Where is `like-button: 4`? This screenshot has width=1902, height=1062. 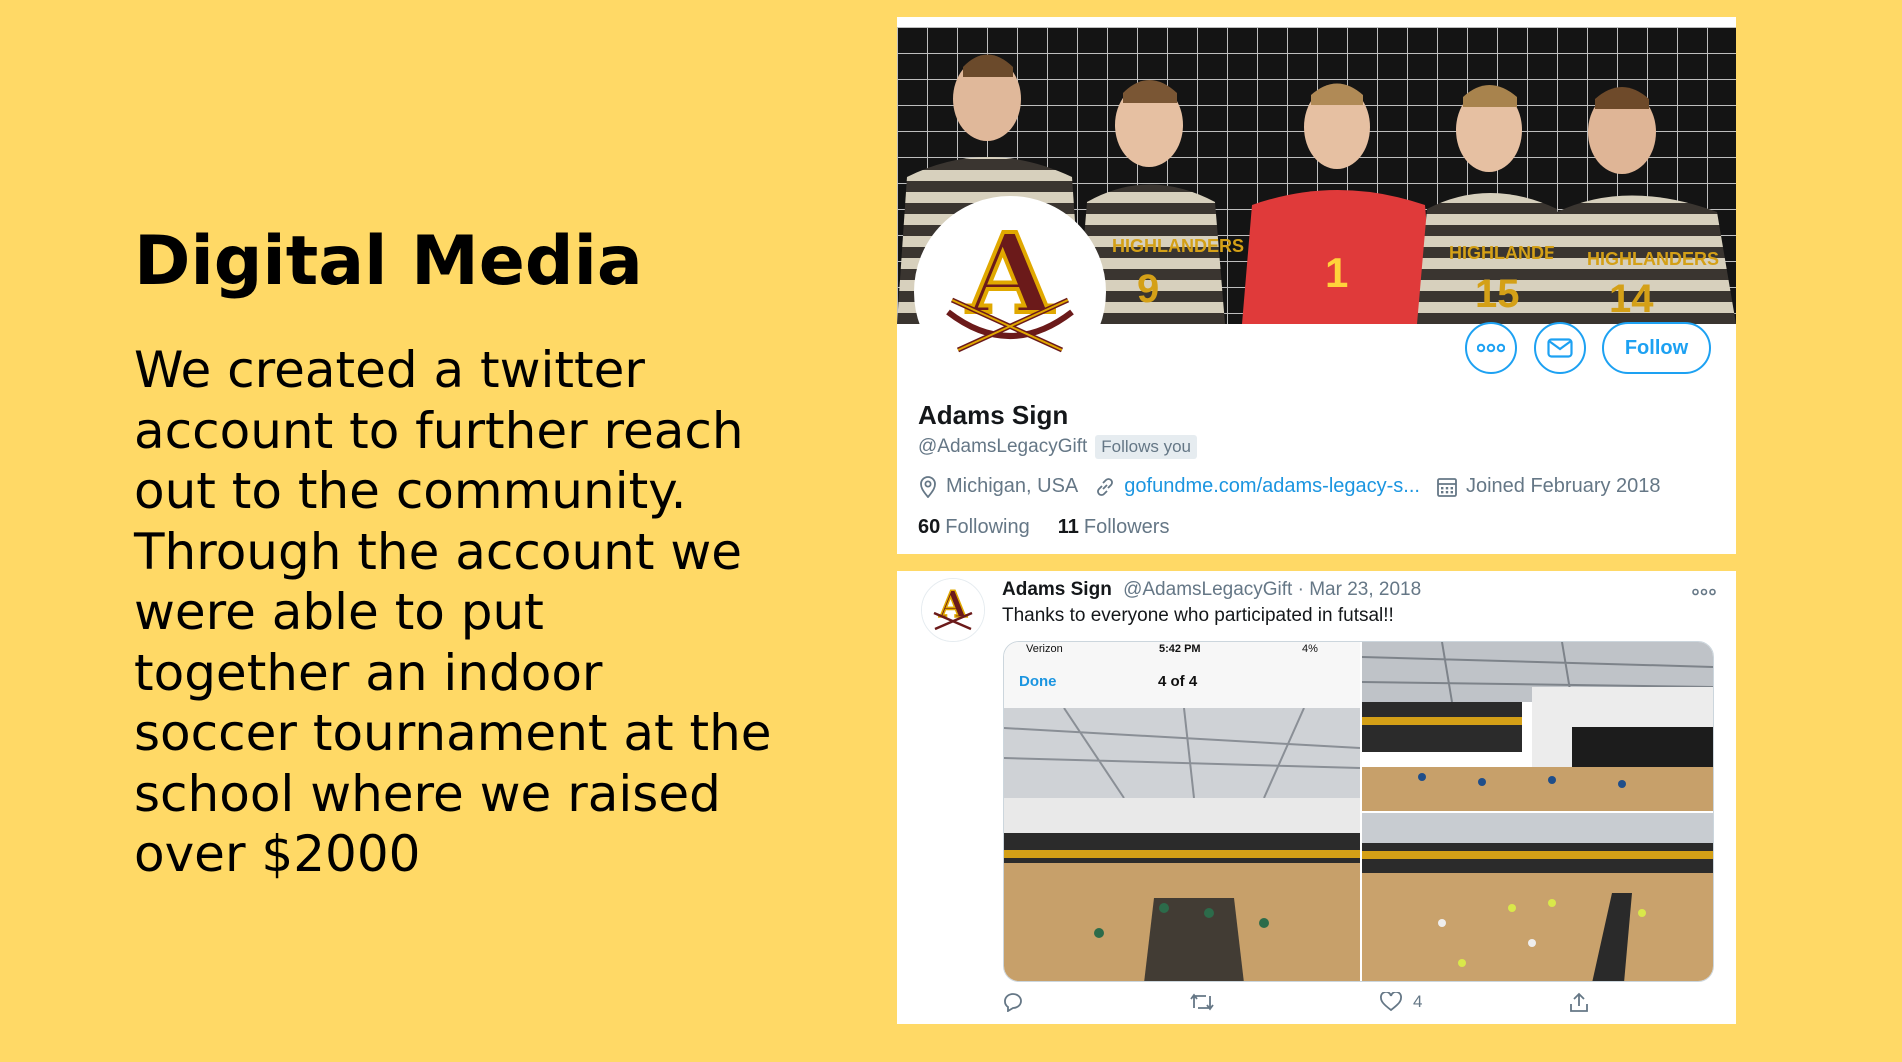 like-button: 4 is located at coordinates (1400, 1002).